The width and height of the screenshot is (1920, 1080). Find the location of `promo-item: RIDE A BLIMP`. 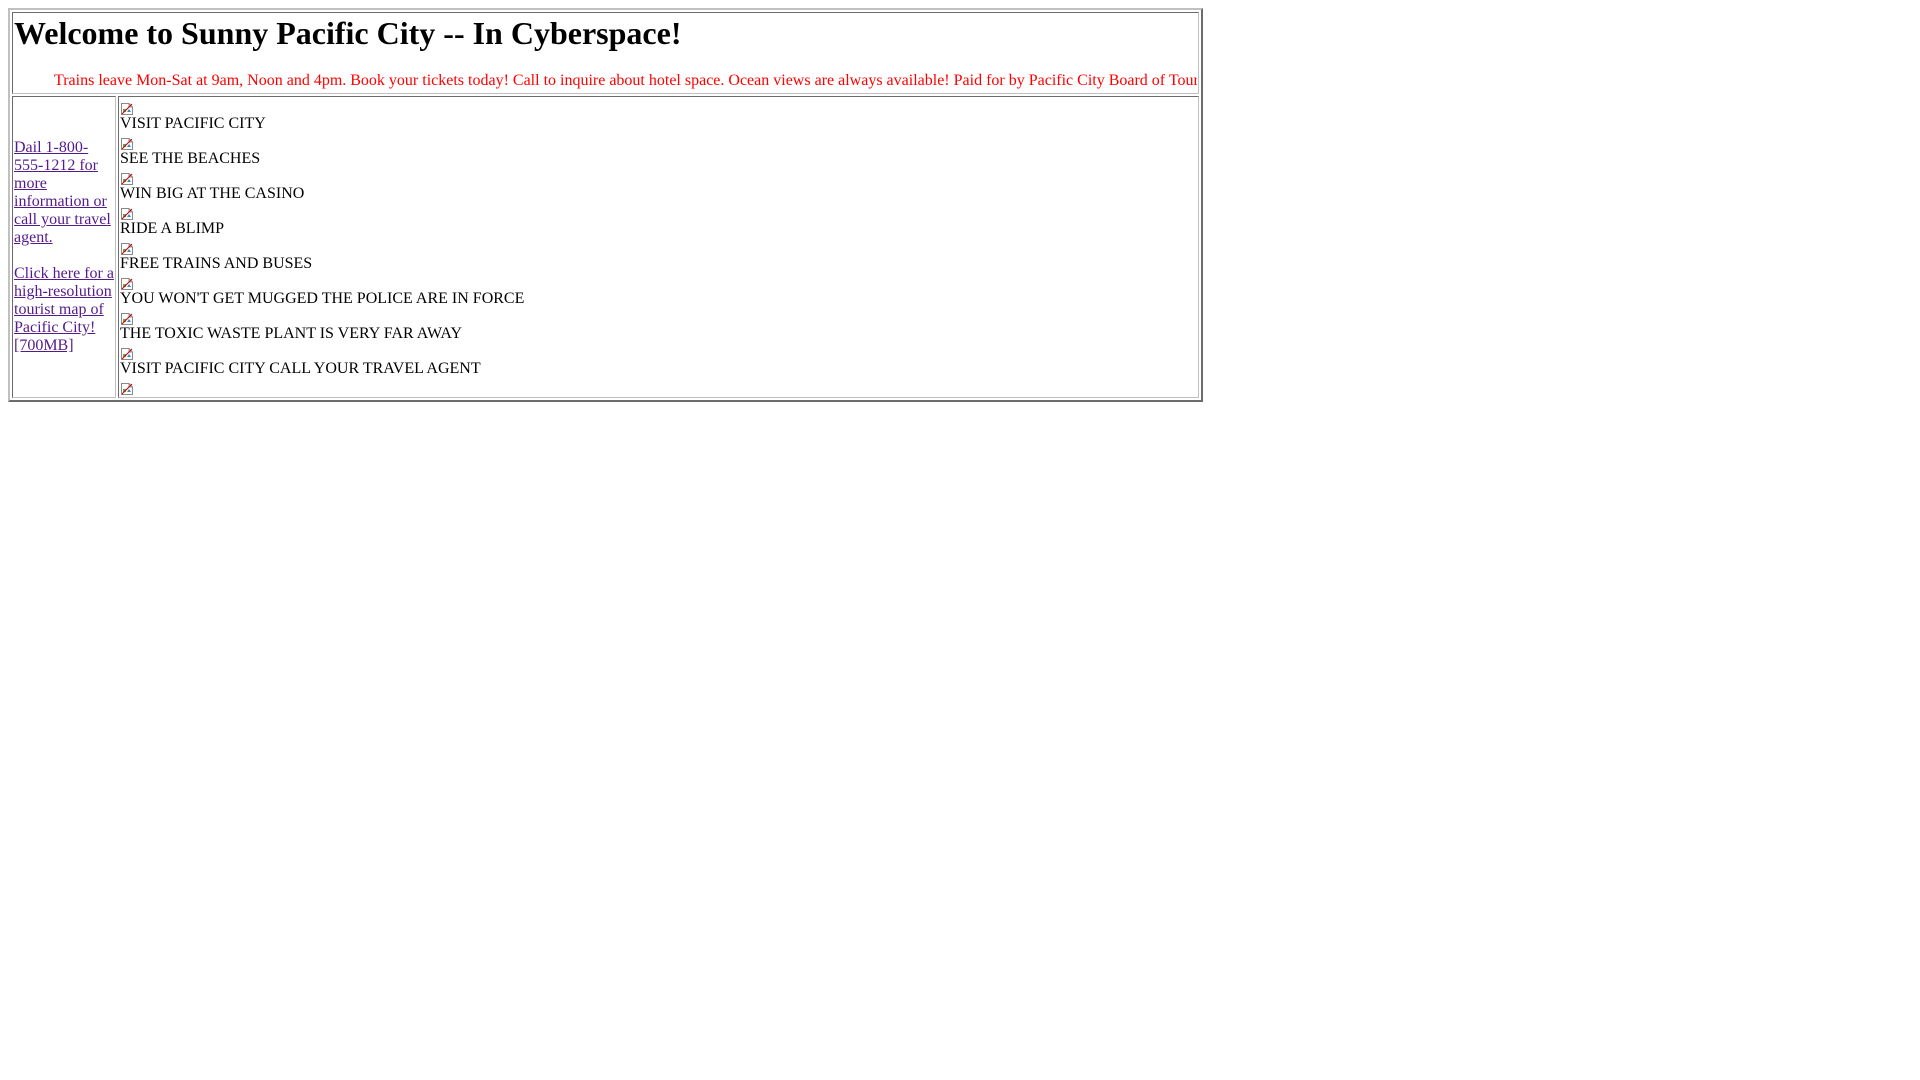

promo-item: RIDE A BLIMP is located at coordinates (658, 220).